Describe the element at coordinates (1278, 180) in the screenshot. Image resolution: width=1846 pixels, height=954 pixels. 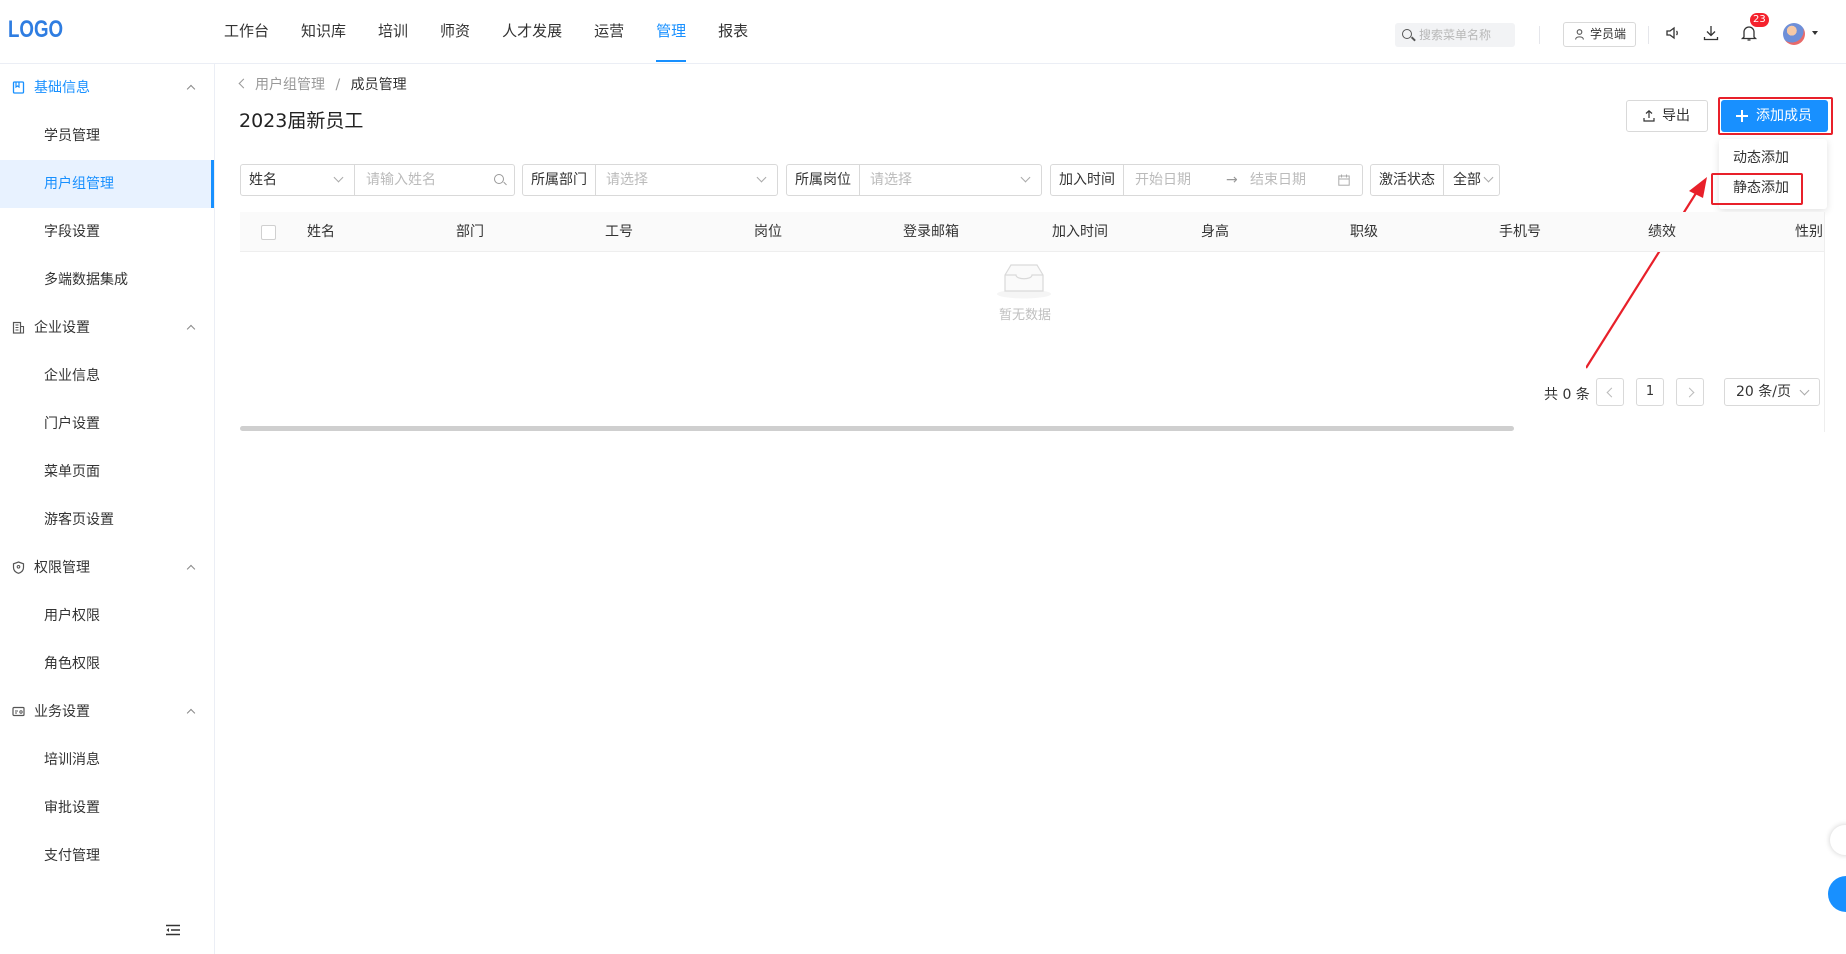
I see `end-date-input: 结束日期` at that location.